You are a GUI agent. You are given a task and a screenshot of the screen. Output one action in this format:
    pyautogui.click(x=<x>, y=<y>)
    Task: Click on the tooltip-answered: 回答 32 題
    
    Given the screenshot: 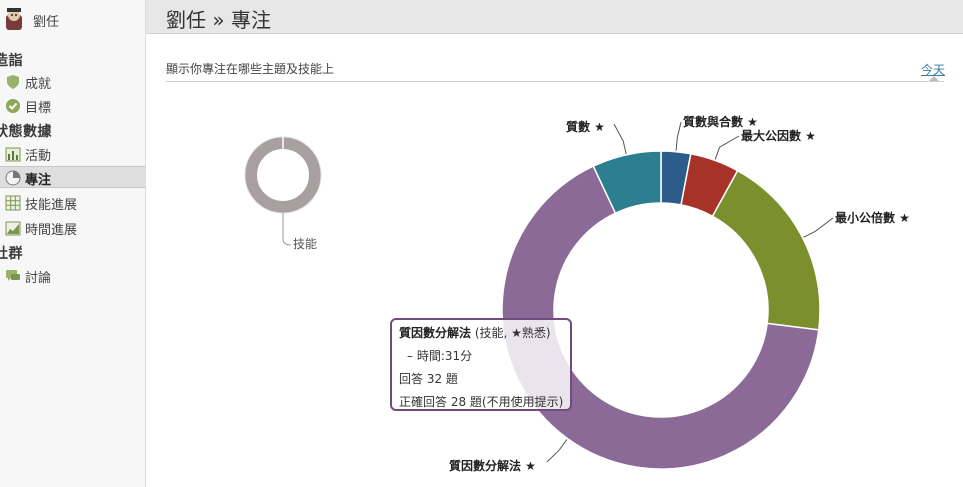 What is the action you would take?
    pyautogui.click(x=428, y=379)
    